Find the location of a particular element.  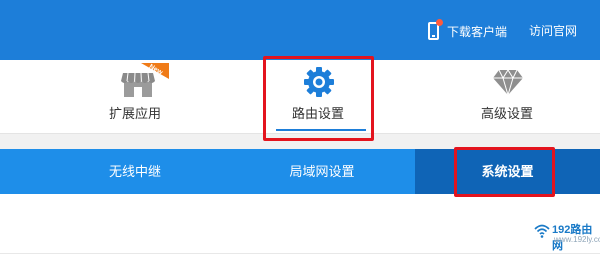

mobile-phone-icon is located at coordinates (435, 29).